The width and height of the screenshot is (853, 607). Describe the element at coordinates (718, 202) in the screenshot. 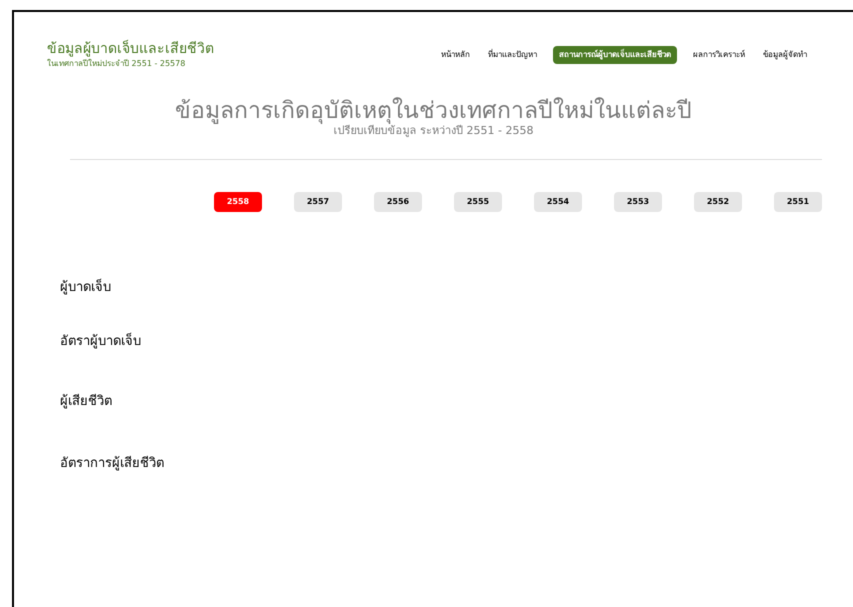

I see `year-button: 2552` at that location.